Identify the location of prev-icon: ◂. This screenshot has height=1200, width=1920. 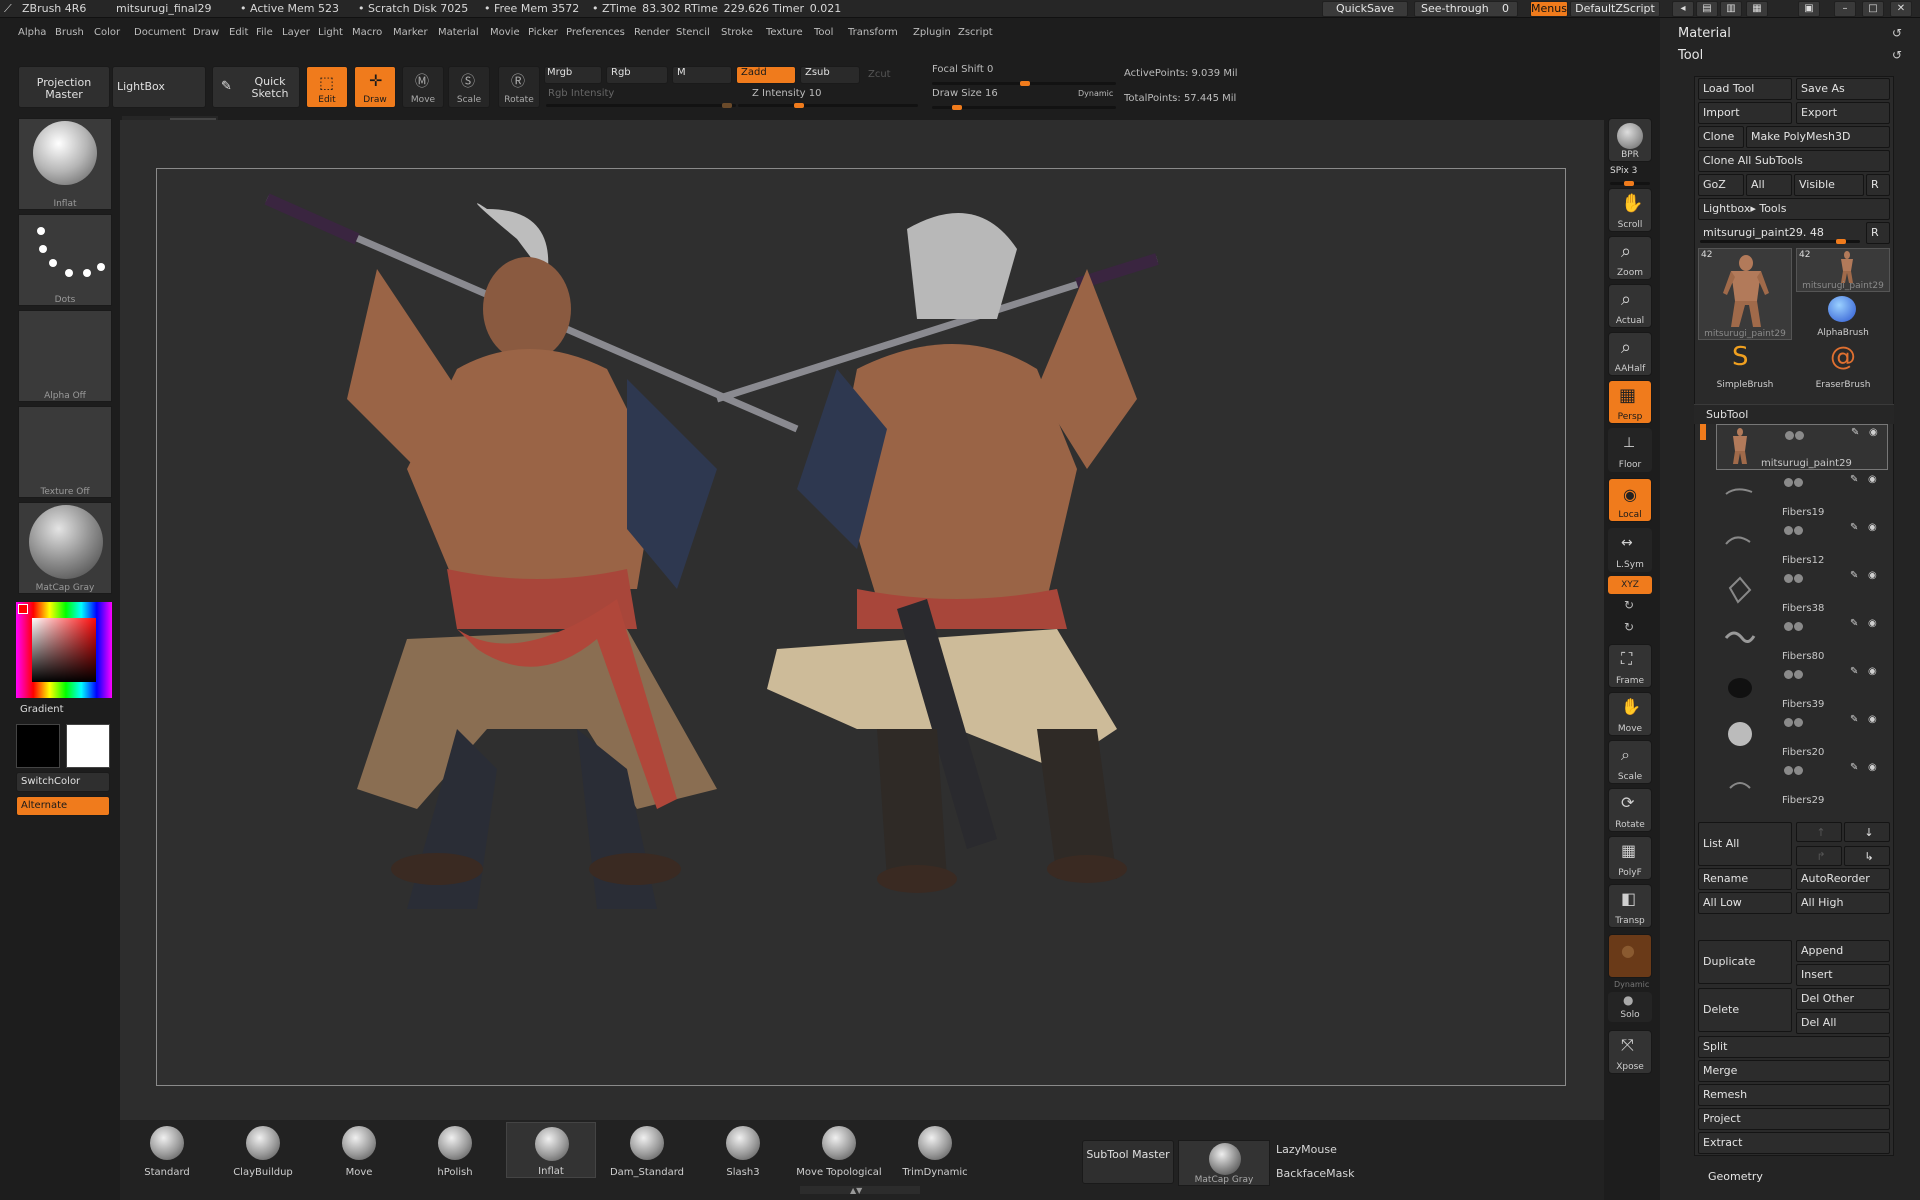
(1683, 9).